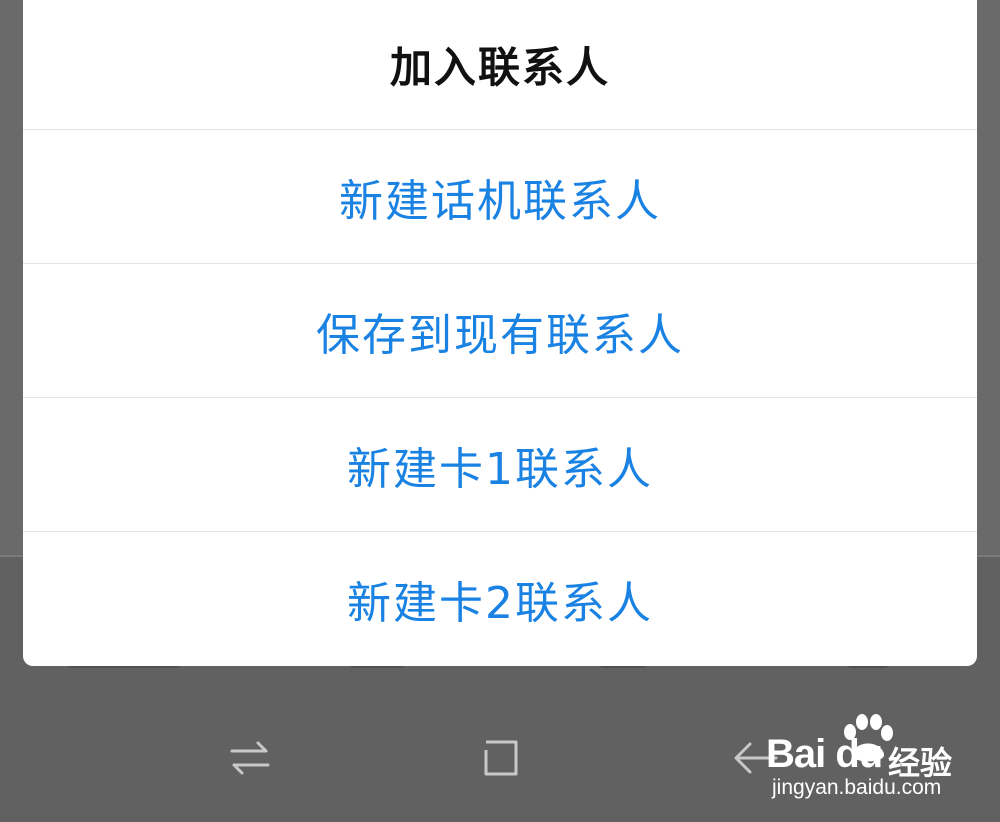 This screenshot has width=1000, height=822. Describe the element at coordinates (824, 754) in the screenshot. I see `baidu-logo-text: Bai du` at that location.